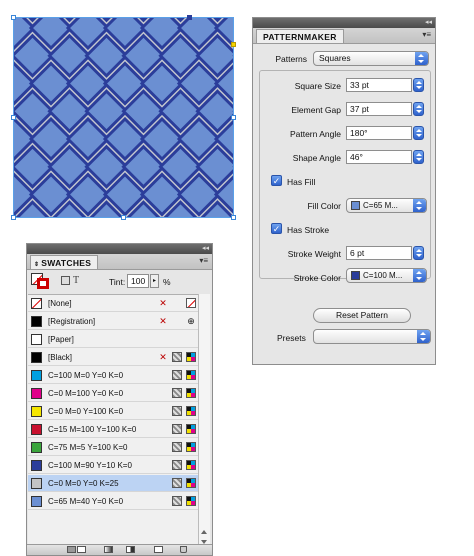  I want to click on swatch-row: C=75 M=5 Y=100 K=0, so click(113, 447).